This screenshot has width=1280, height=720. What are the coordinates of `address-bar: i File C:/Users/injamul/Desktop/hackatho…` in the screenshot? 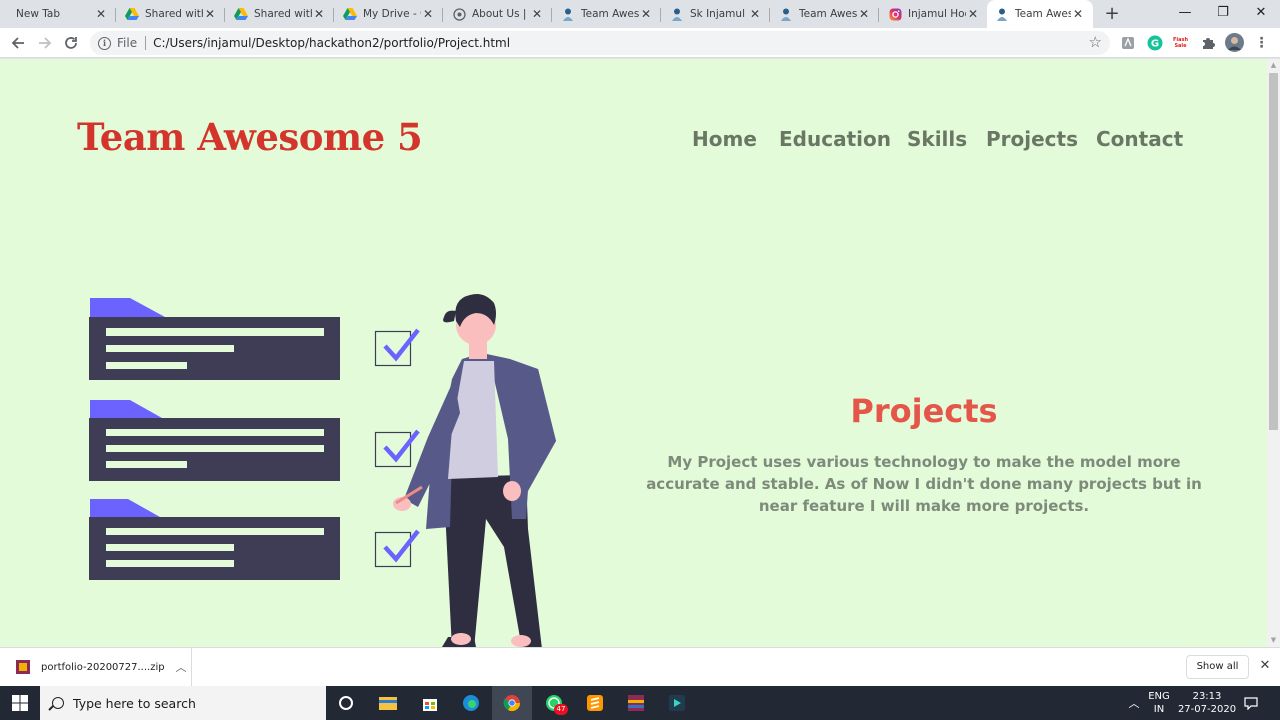 It's located at (600, 43).